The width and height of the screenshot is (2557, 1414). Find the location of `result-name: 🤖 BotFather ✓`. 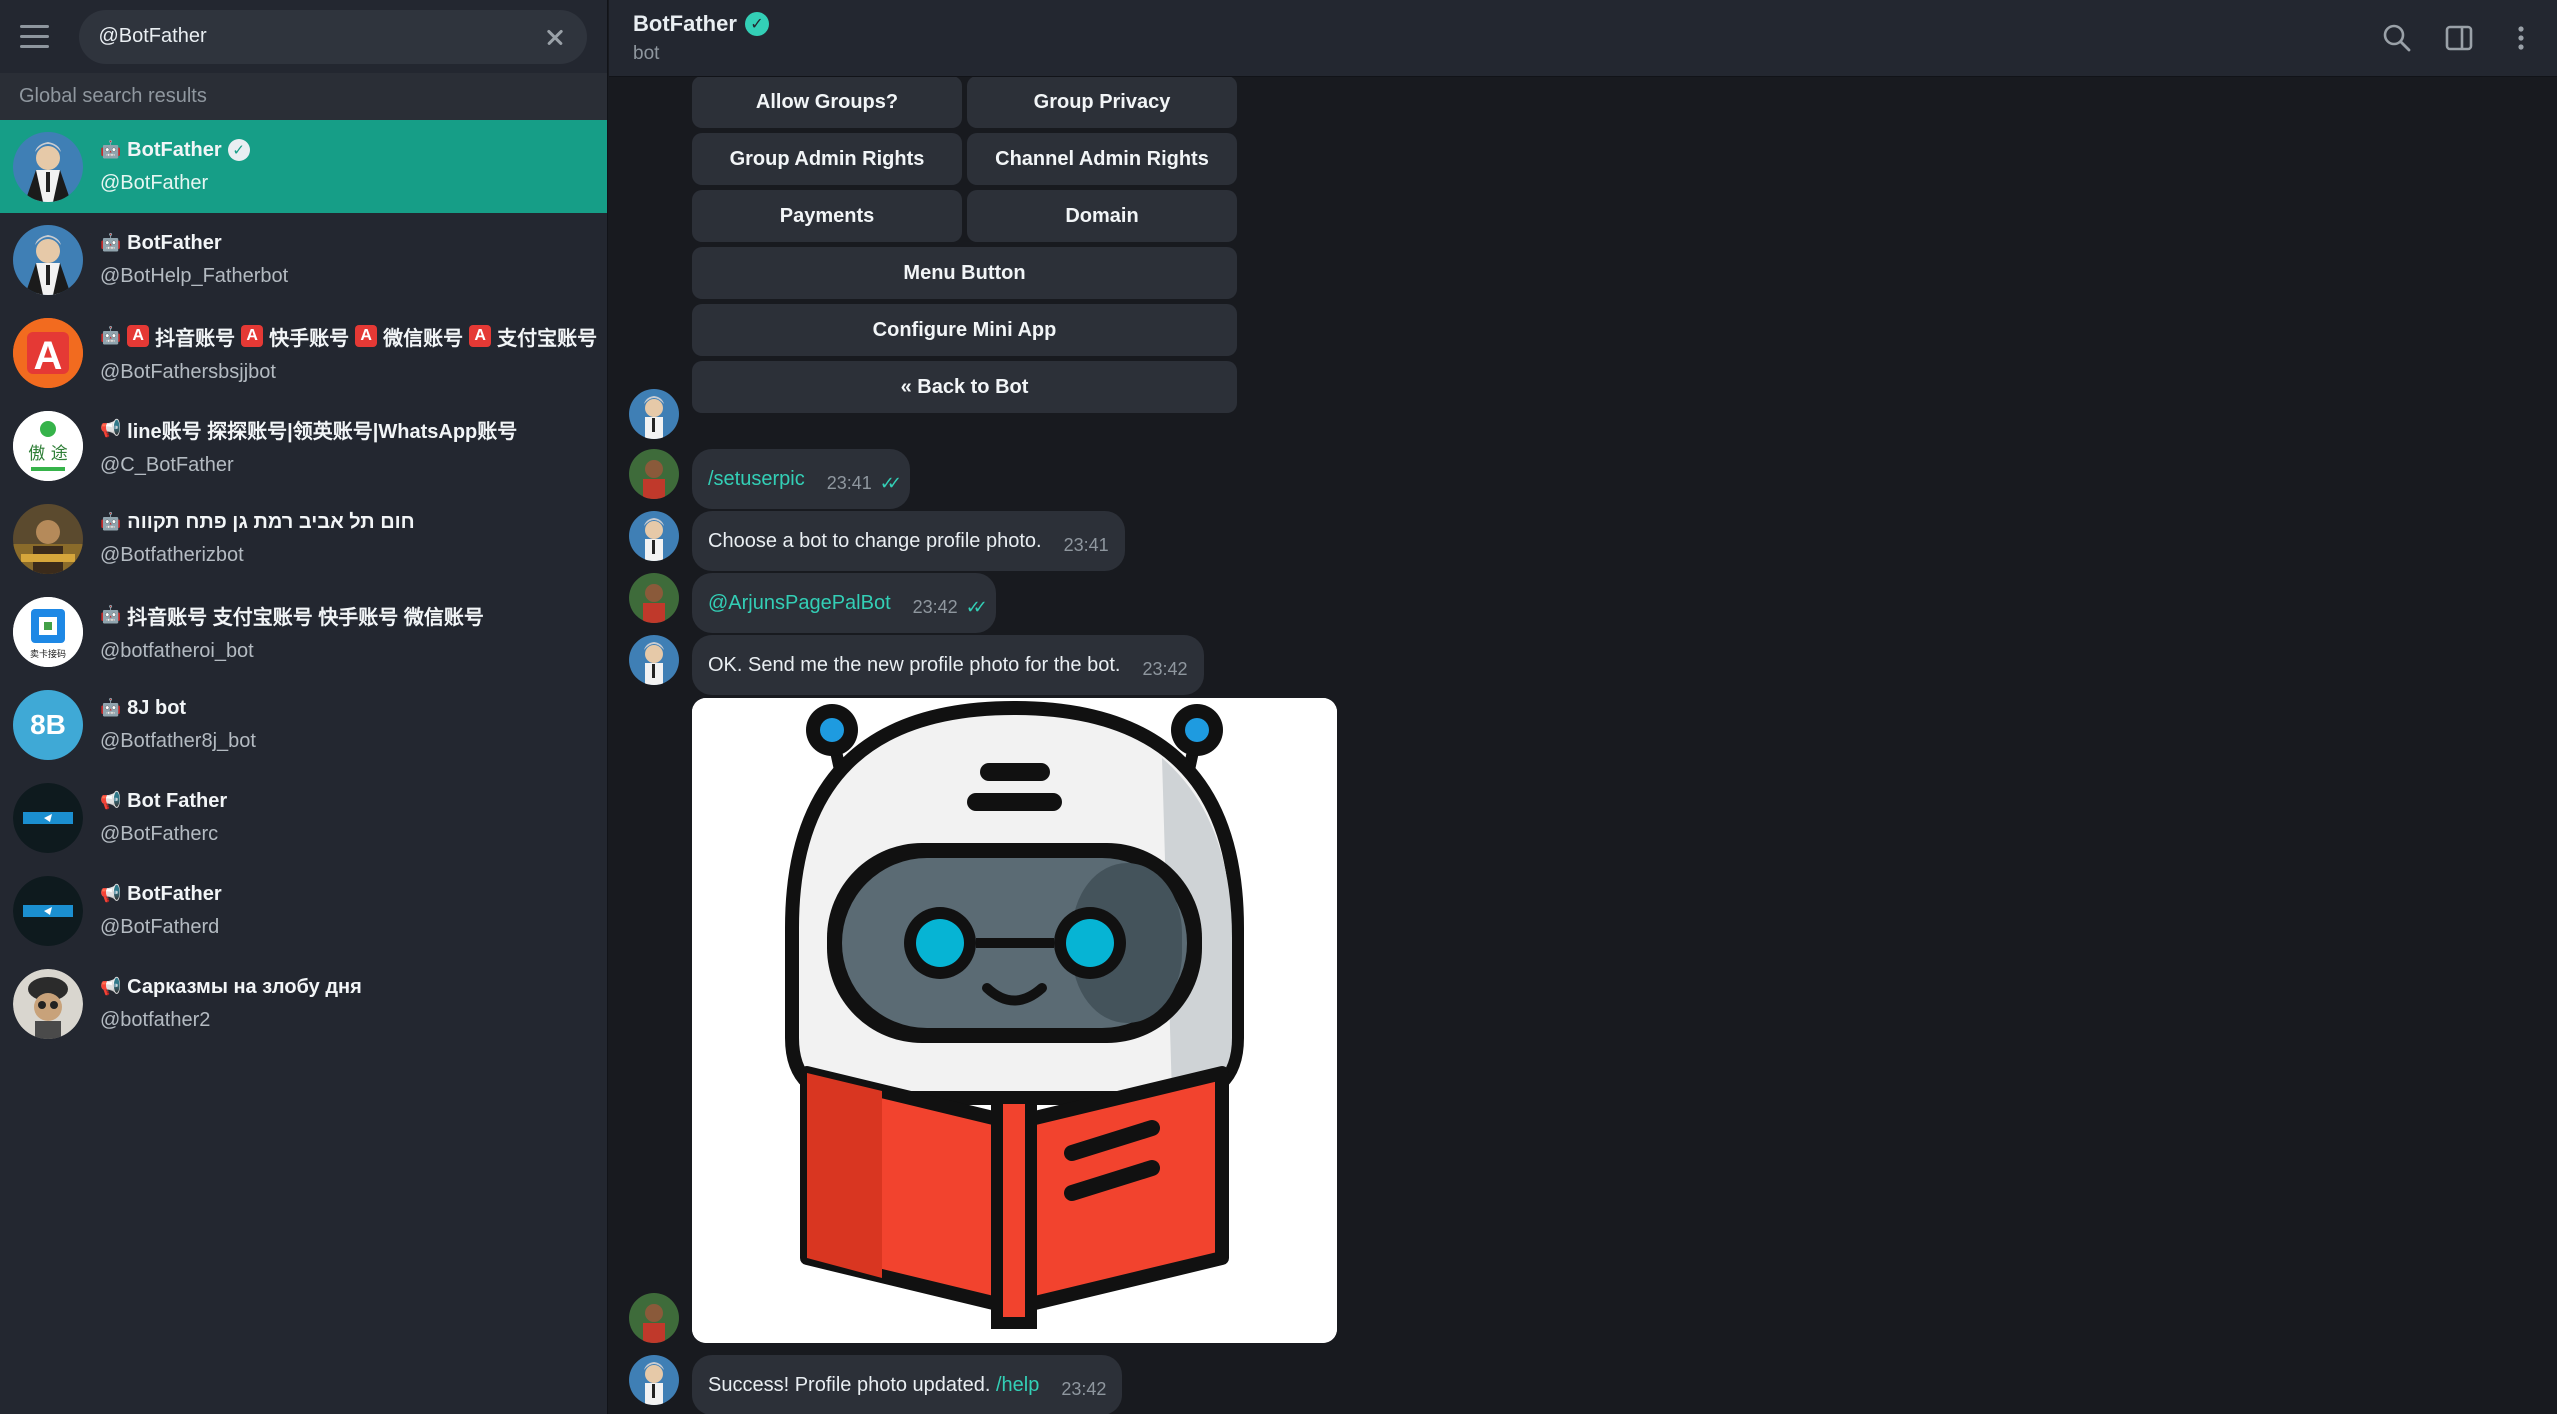

result-name: 🤖 BotFather ✓ is located at coordinates (175, 150).